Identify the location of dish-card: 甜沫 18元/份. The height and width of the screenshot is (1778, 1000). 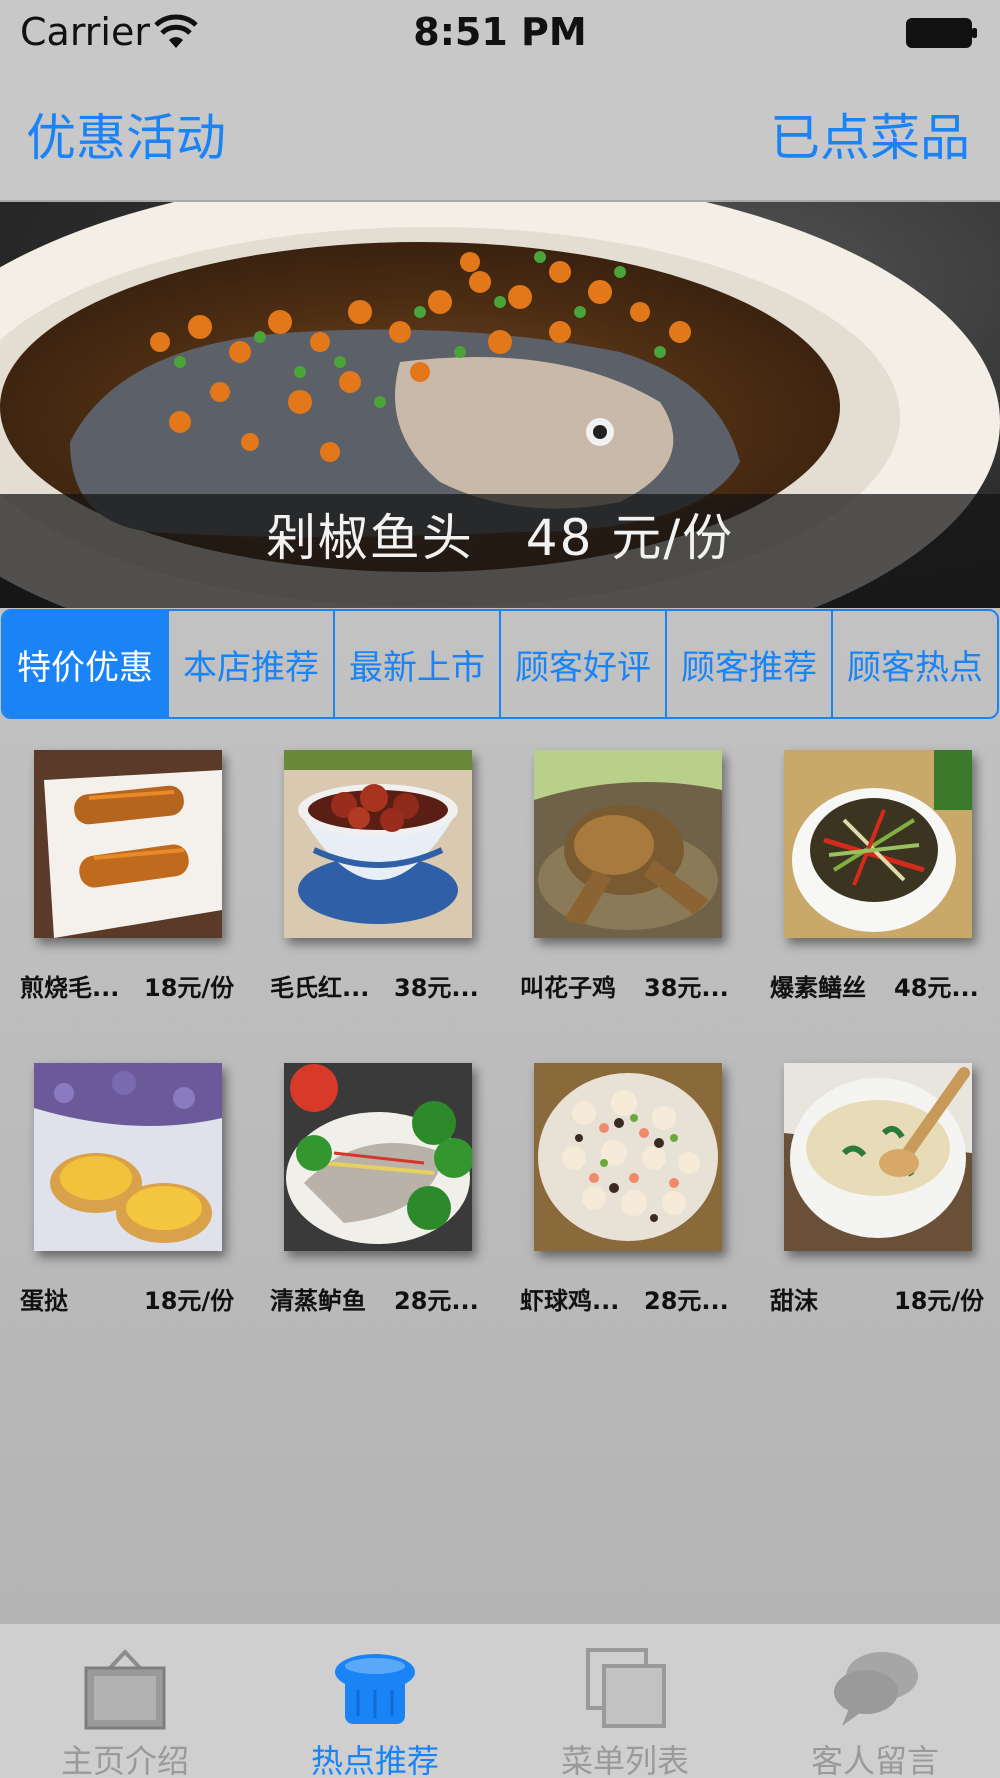
(875, 1213).